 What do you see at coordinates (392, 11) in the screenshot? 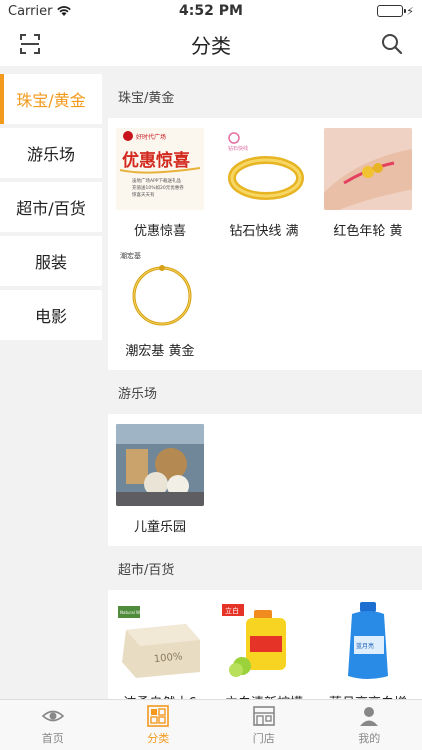
I see `battery-icon` at bounding box center [392, 11].